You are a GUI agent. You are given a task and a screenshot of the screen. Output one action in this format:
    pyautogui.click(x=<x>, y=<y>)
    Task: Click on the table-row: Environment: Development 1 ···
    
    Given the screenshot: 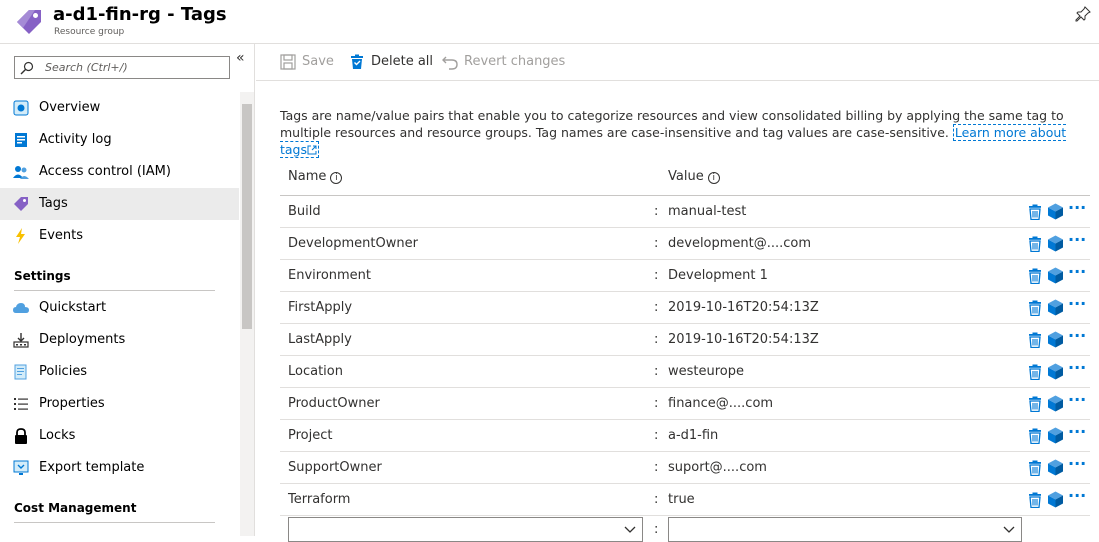 What is the action you would take?
    pyautogui.click(x=685, y=276)
    